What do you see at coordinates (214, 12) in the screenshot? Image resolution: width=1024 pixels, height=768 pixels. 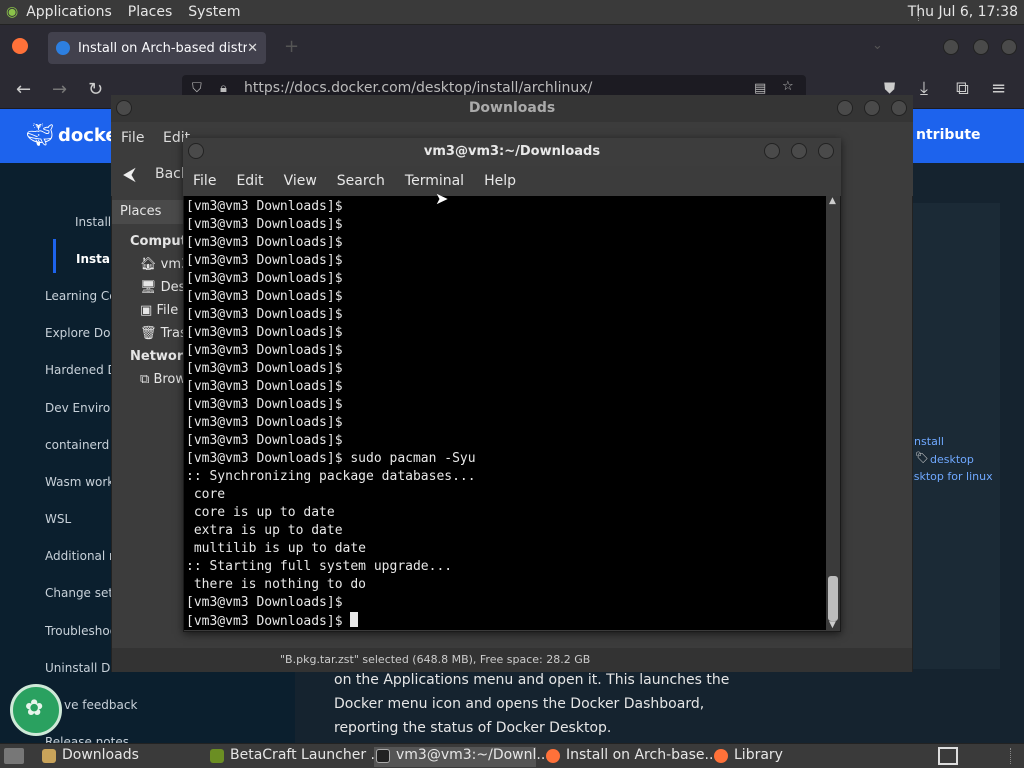 I see `menu-system: System` at bounding box center [214, 12].